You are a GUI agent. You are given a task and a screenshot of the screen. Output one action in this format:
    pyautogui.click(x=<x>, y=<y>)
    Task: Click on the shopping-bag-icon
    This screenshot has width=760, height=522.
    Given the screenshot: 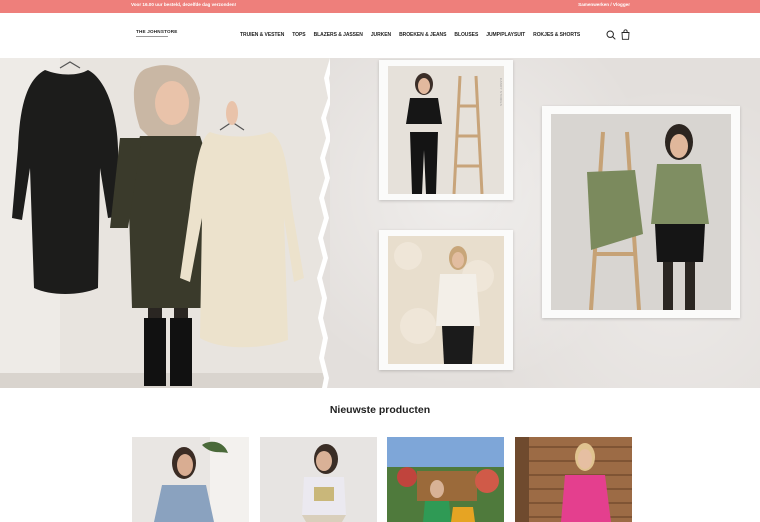 What is the action you would take?
    pyautogui.click(x=625, y=34)
    